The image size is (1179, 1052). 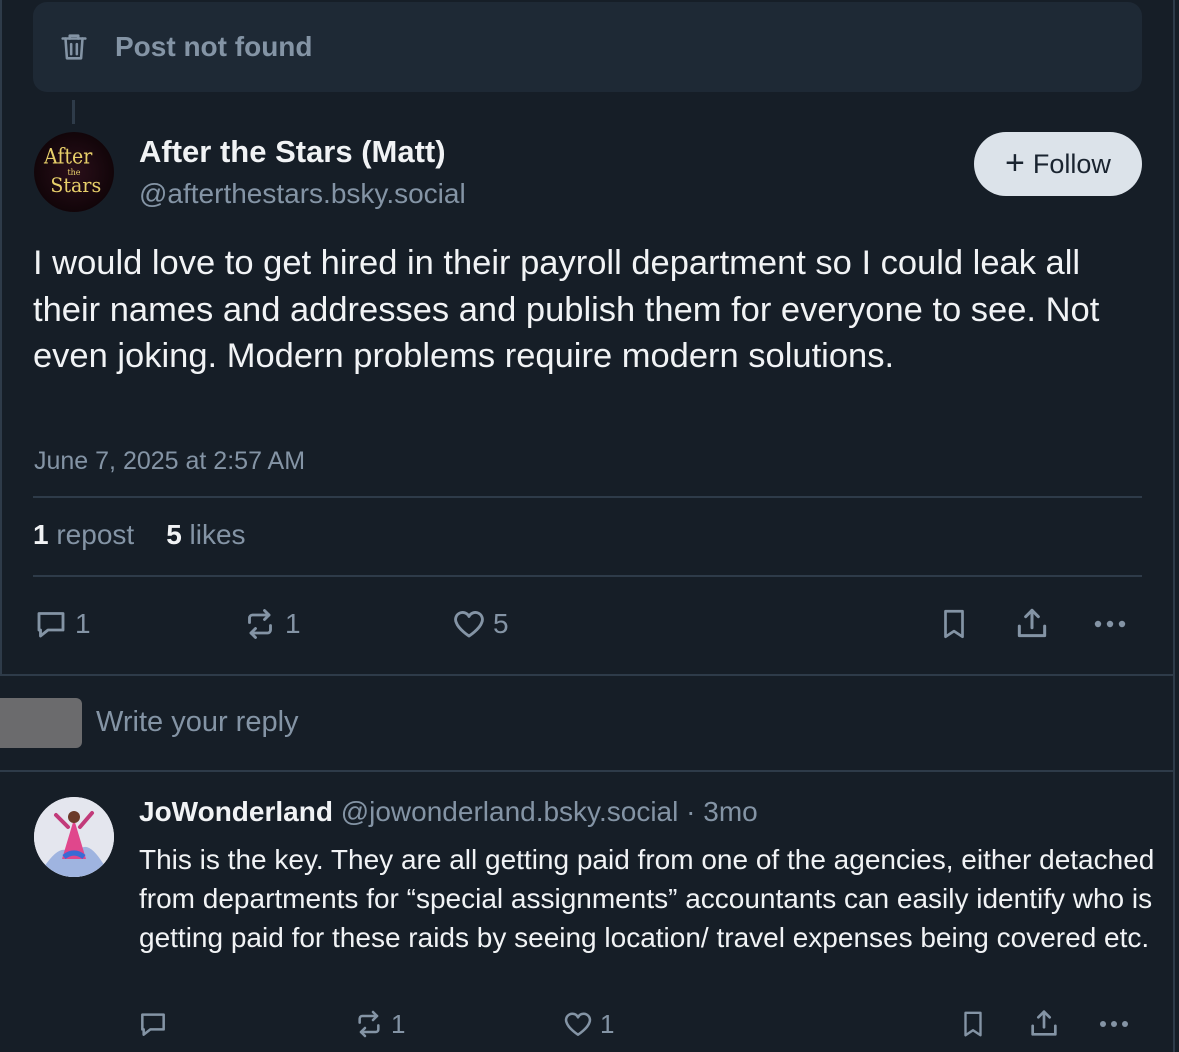 What do you see at coordinates (1174, 526) in the screenshot?
I see `column-border-right` at bounding box center [1174, 526].